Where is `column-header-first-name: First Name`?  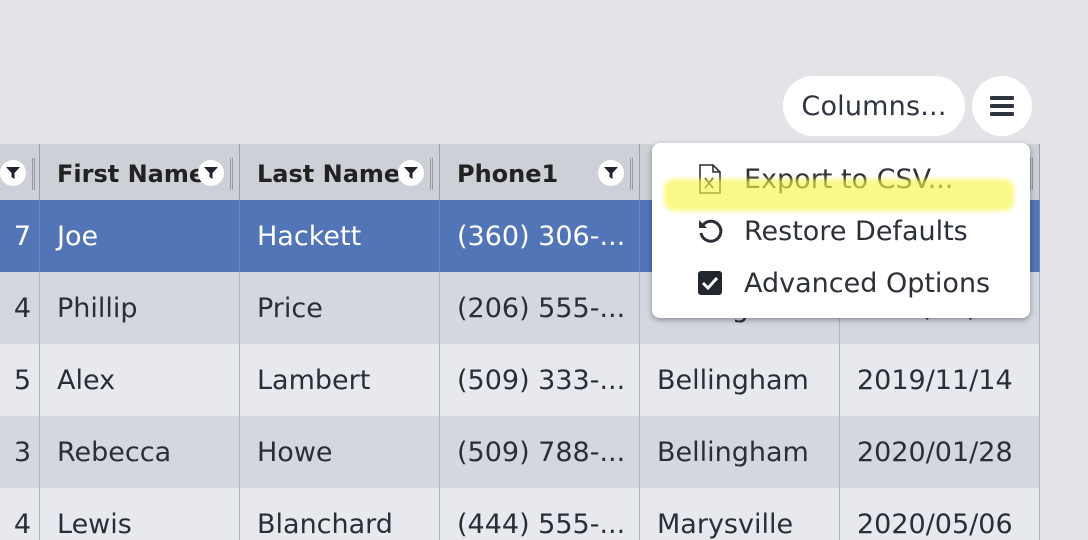
column-header-first-name: First Name is located at coordinates (140, 172).